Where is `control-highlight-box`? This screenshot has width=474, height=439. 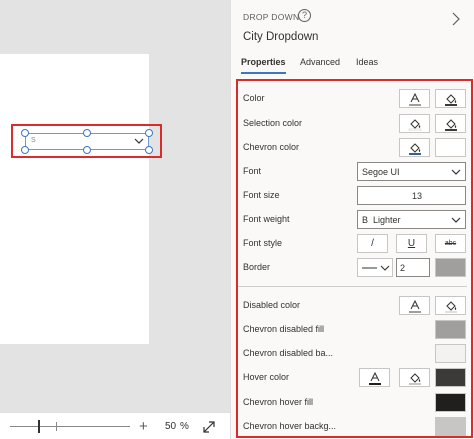 control-highlight-box is located at coordinates (86, 141).